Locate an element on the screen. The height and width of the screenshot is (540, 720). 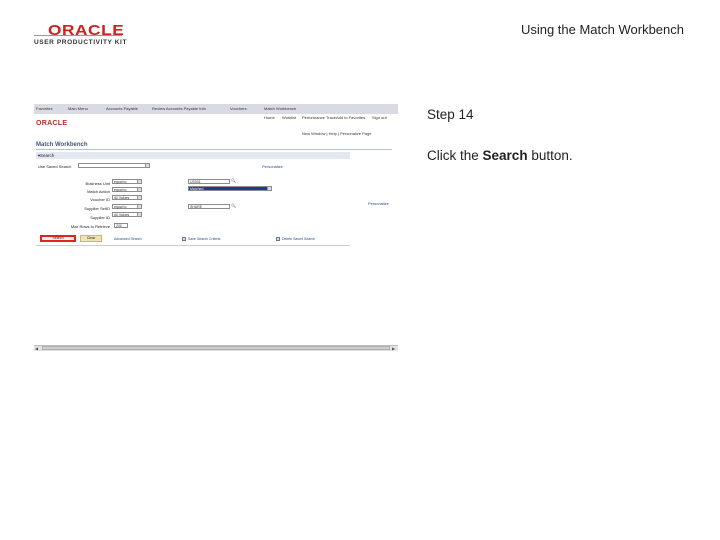
breadcrumb-item: Match Workbench is located at coordinates (280, 108).